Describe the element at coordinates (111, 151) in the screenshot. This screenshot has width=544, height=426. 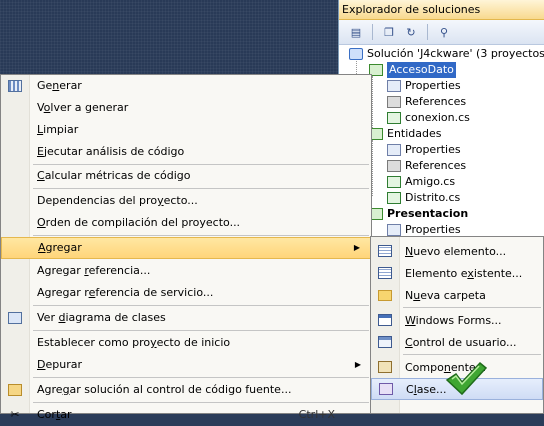
I see `menu-item-label: Ejecutar análisis de código` at that location.